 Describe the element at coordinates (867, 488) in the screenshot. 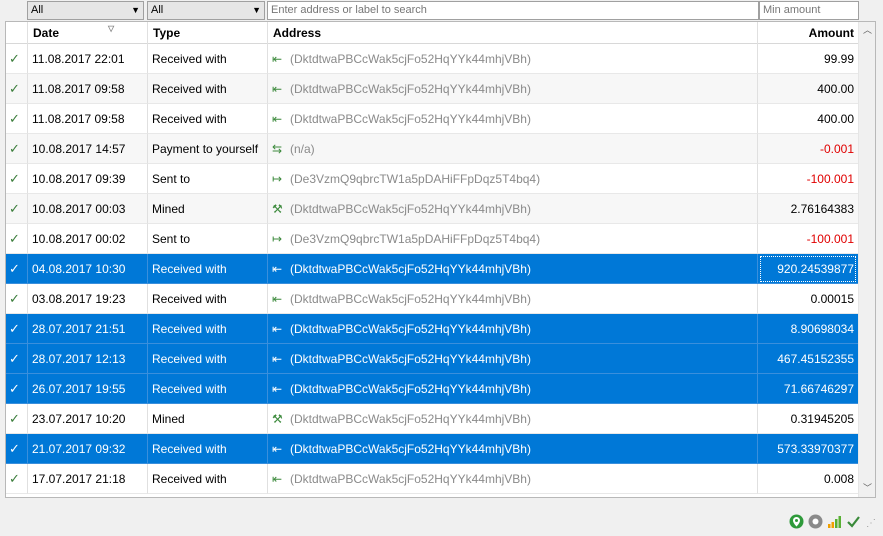

I see `scroll-down-icon: ﹀` at that location.